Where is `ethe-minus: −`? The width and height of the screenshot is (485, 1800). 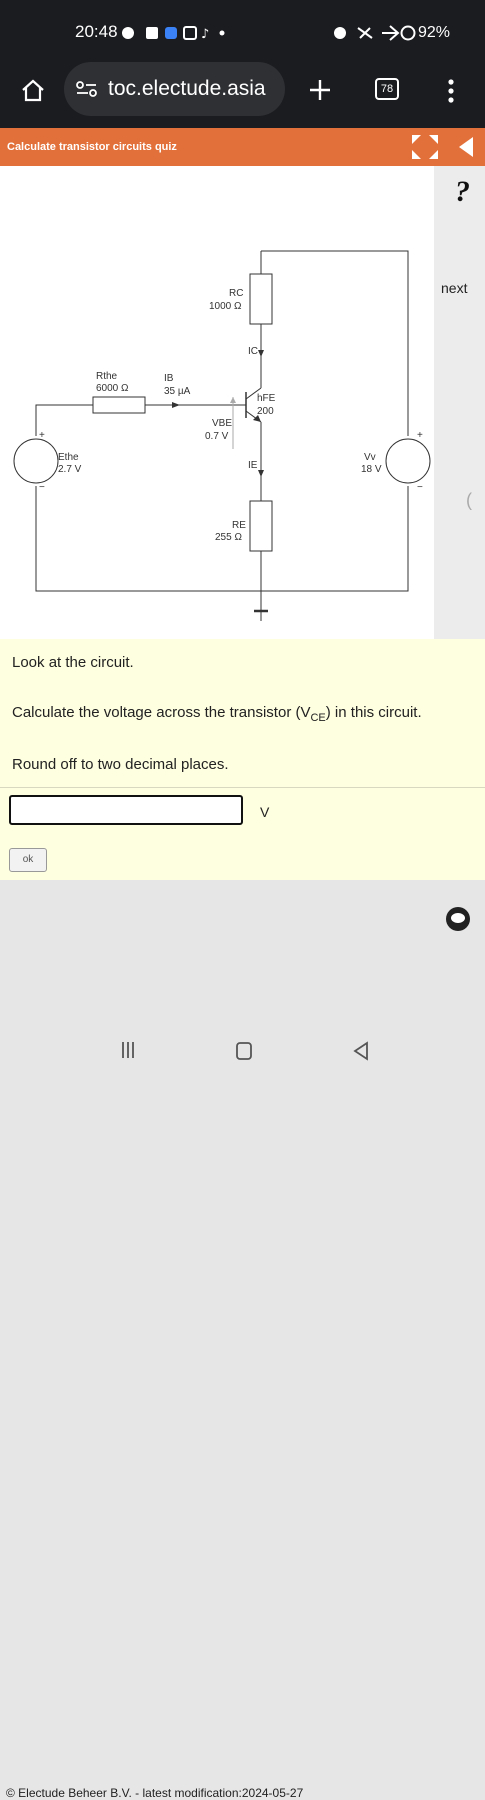
ethe-minus: − is located at coordinates (42, 487).